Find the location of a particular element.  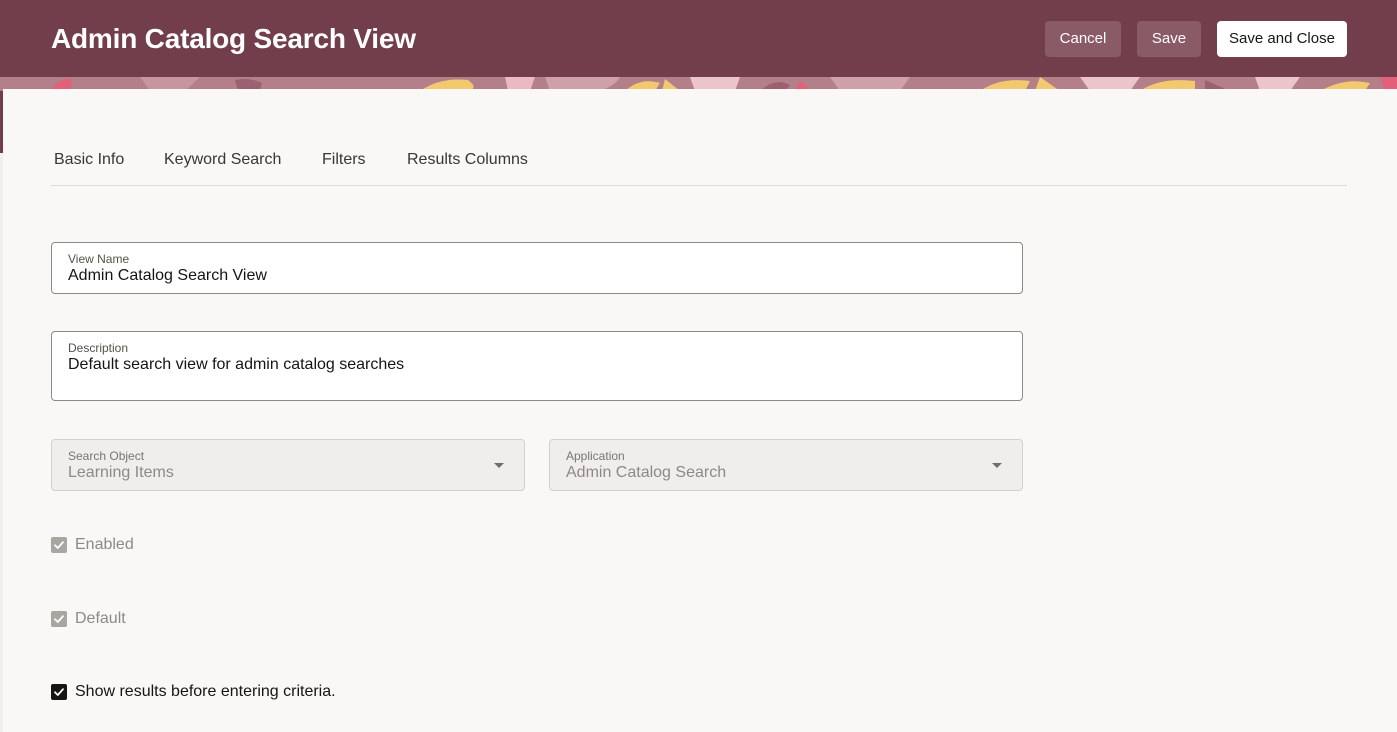

tab-keyword-search: Keyword Search is located at coordinates (222, 160).